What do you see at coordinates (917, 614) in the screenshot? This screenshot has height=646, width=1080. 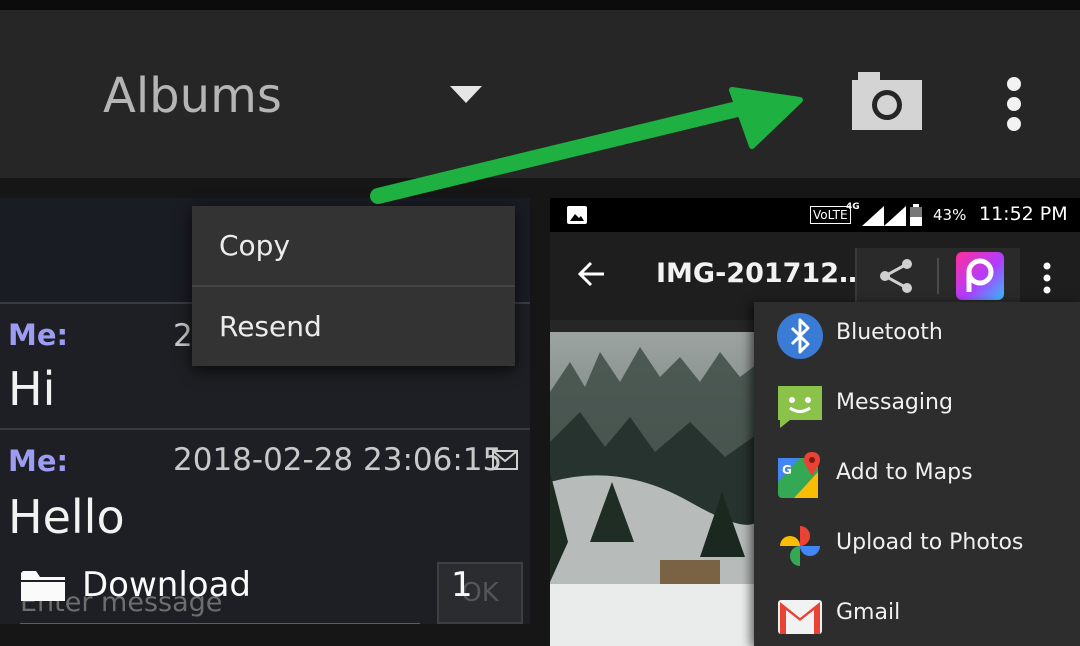 I see `share-item-gmail: Gmail` at bounding box center [917, 614].